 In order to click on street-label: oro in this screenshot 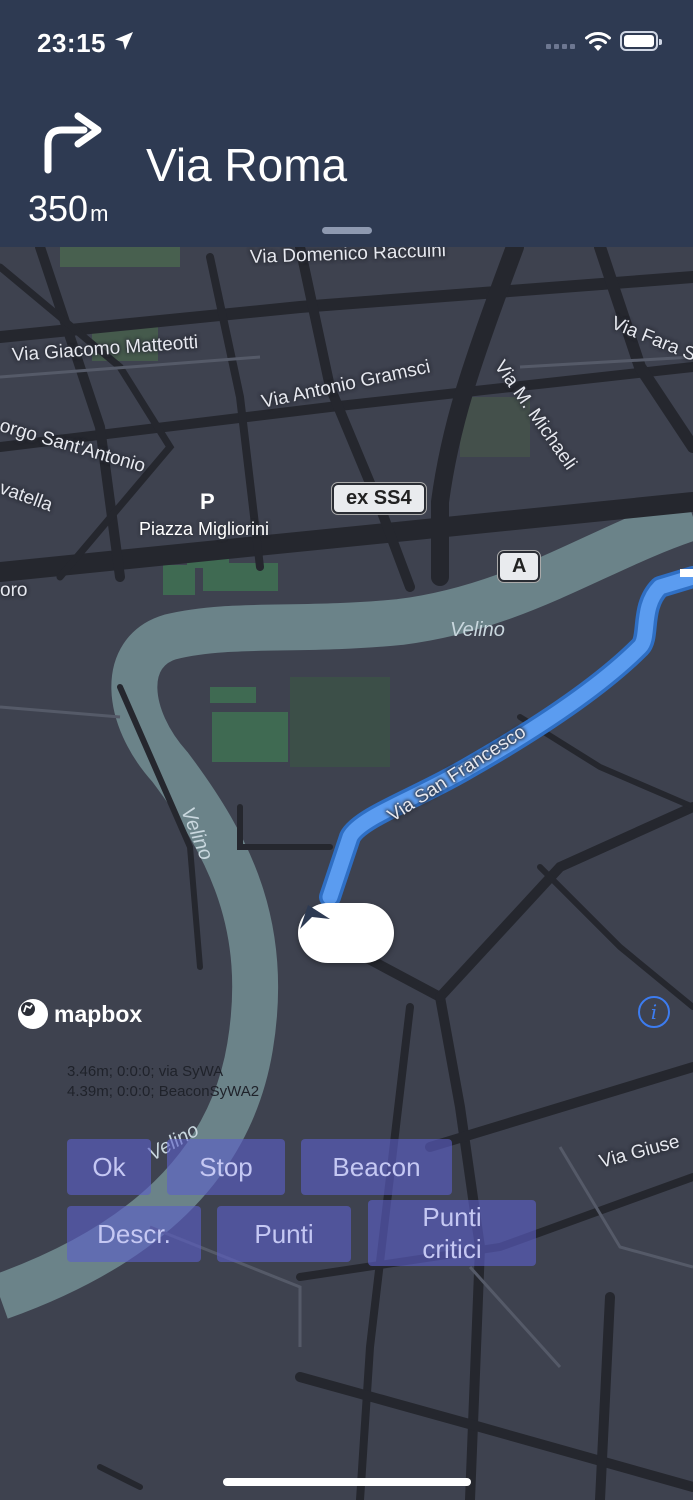, I will do `click(14, 590)`.